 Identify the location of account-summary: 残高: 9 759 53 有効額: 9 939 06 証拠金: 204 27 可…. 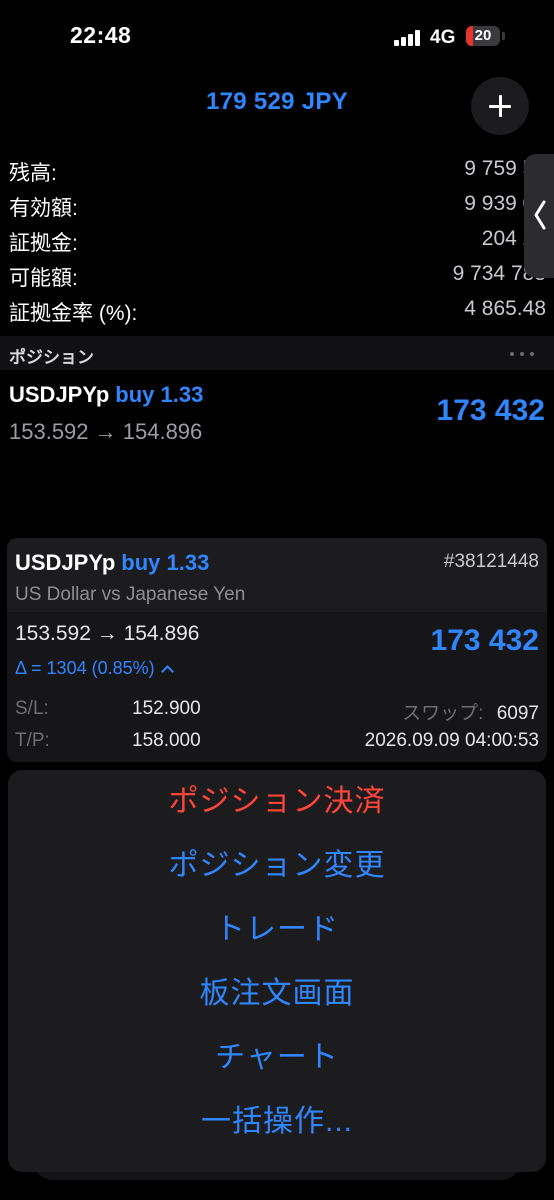
(277, 239).